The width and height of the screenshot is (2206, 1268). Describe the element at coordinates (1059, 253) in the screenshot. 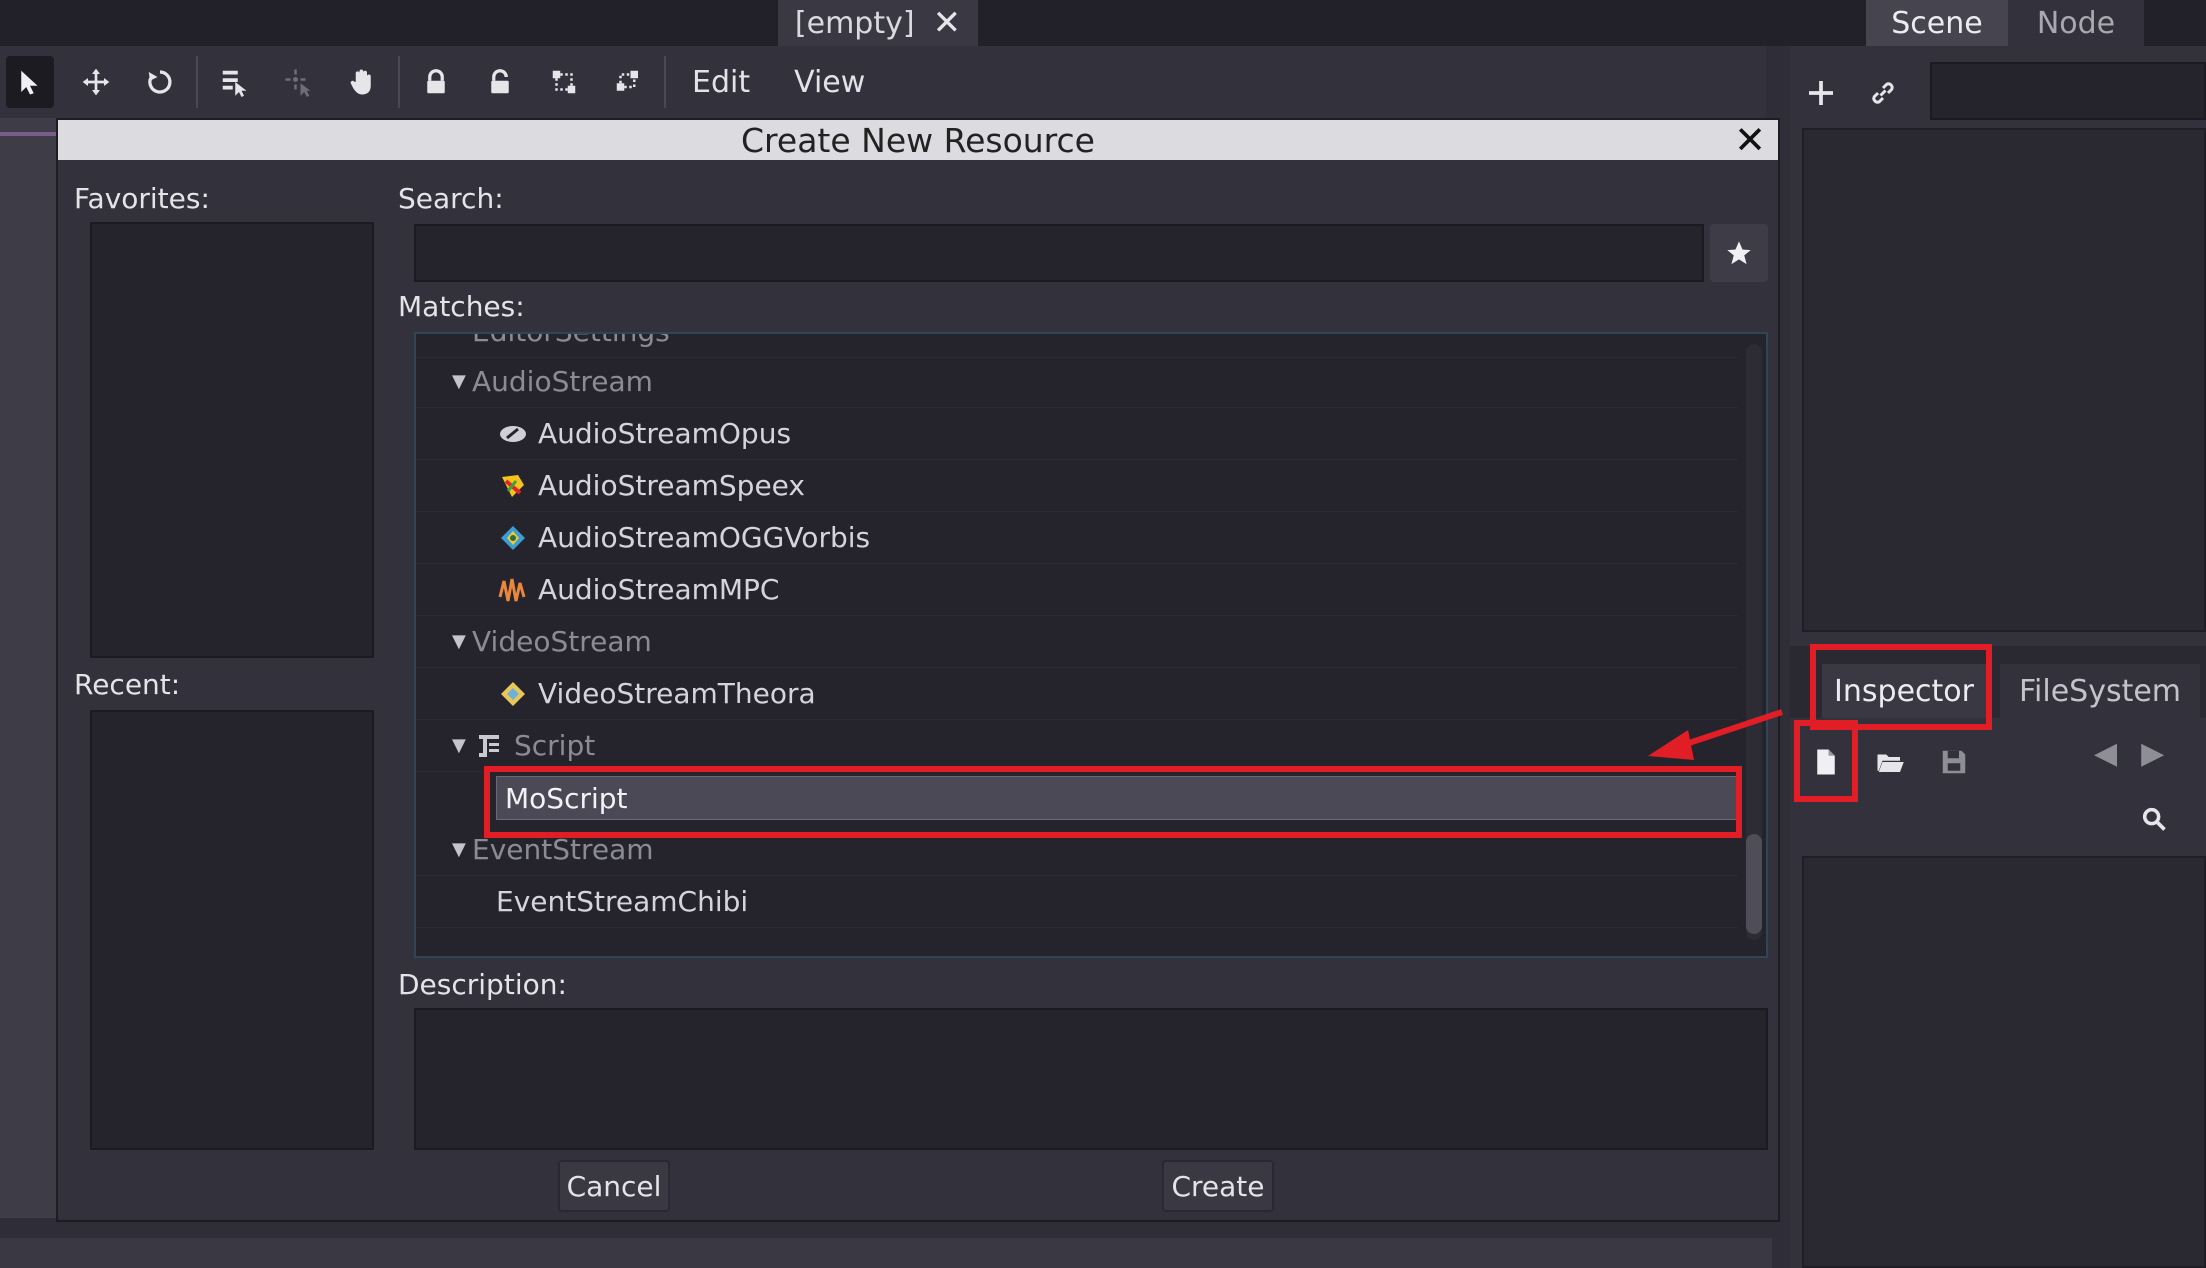

I see `search-input` at that location.